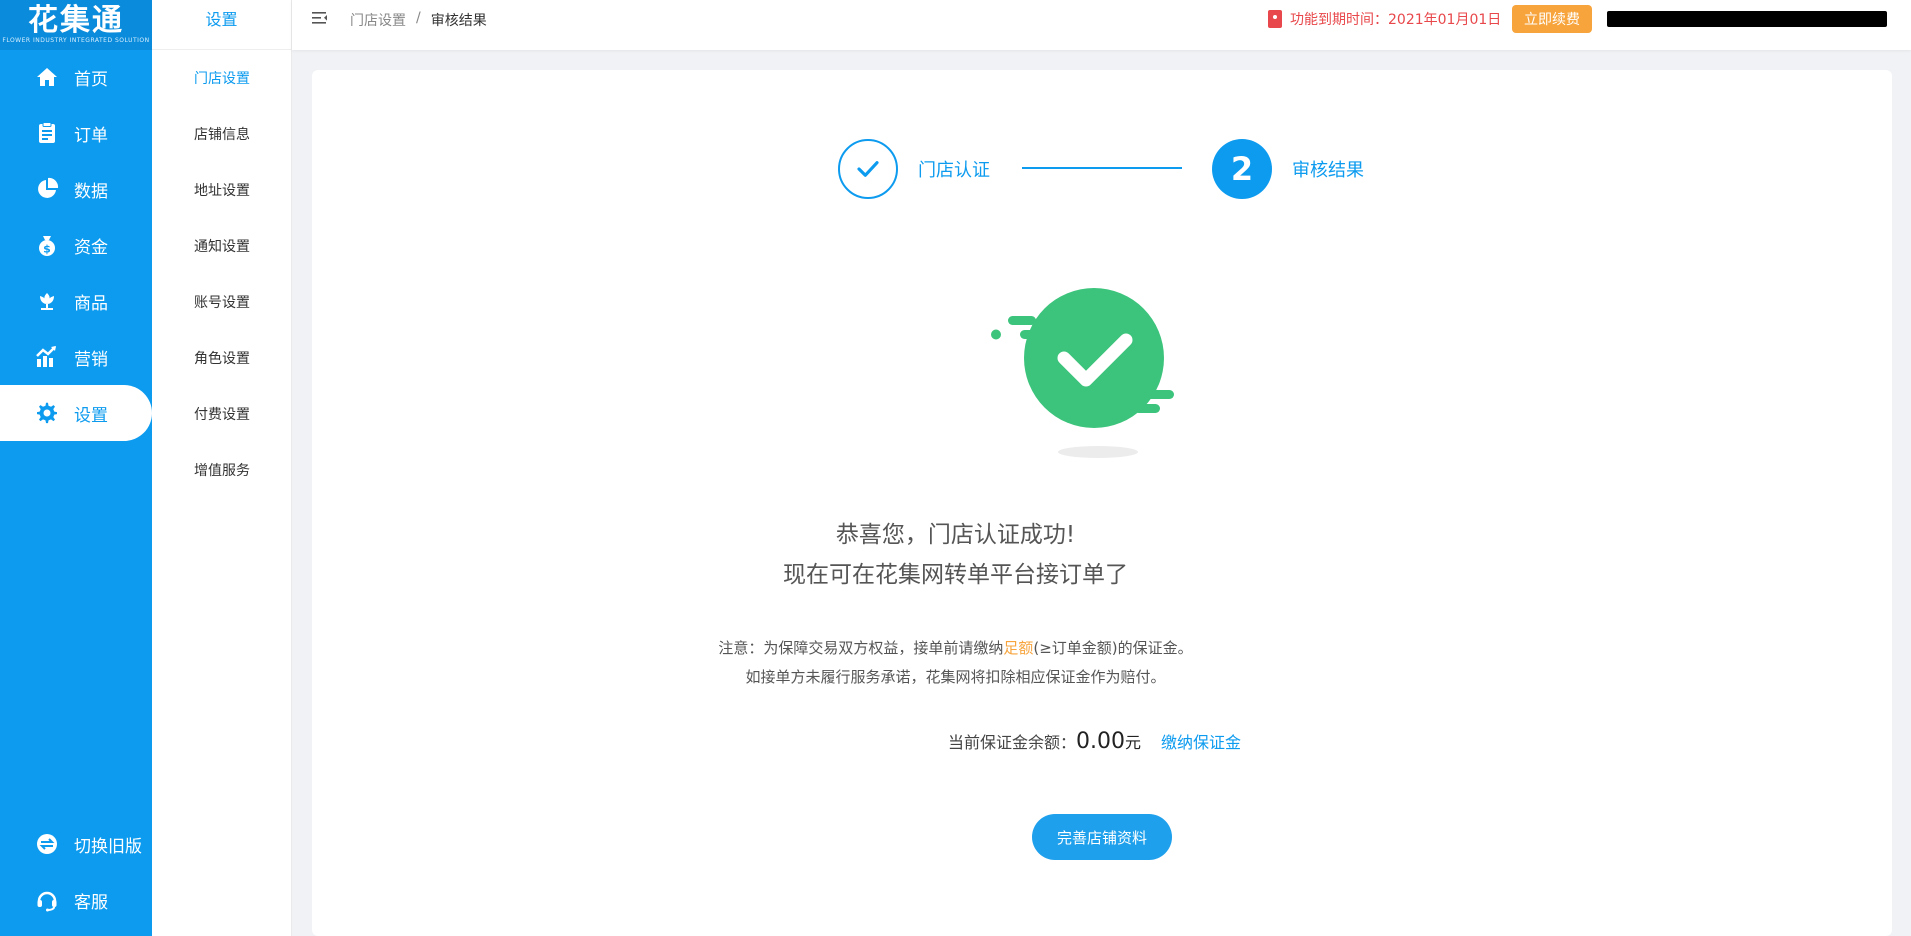 The width and height of the screenshot is (1911, 936). What do you see at coordinates (47, 900) in the screenshot?
I see `headset-icon` at bounding box center [47, 900].